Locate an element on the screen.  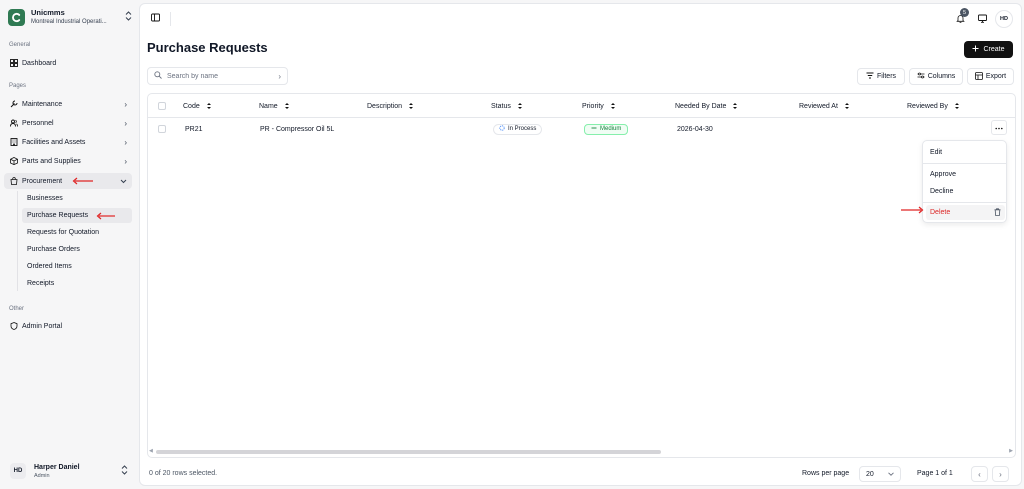
sidebar-item-maintenance: Maintenance › is located at coordinates (68, 104).